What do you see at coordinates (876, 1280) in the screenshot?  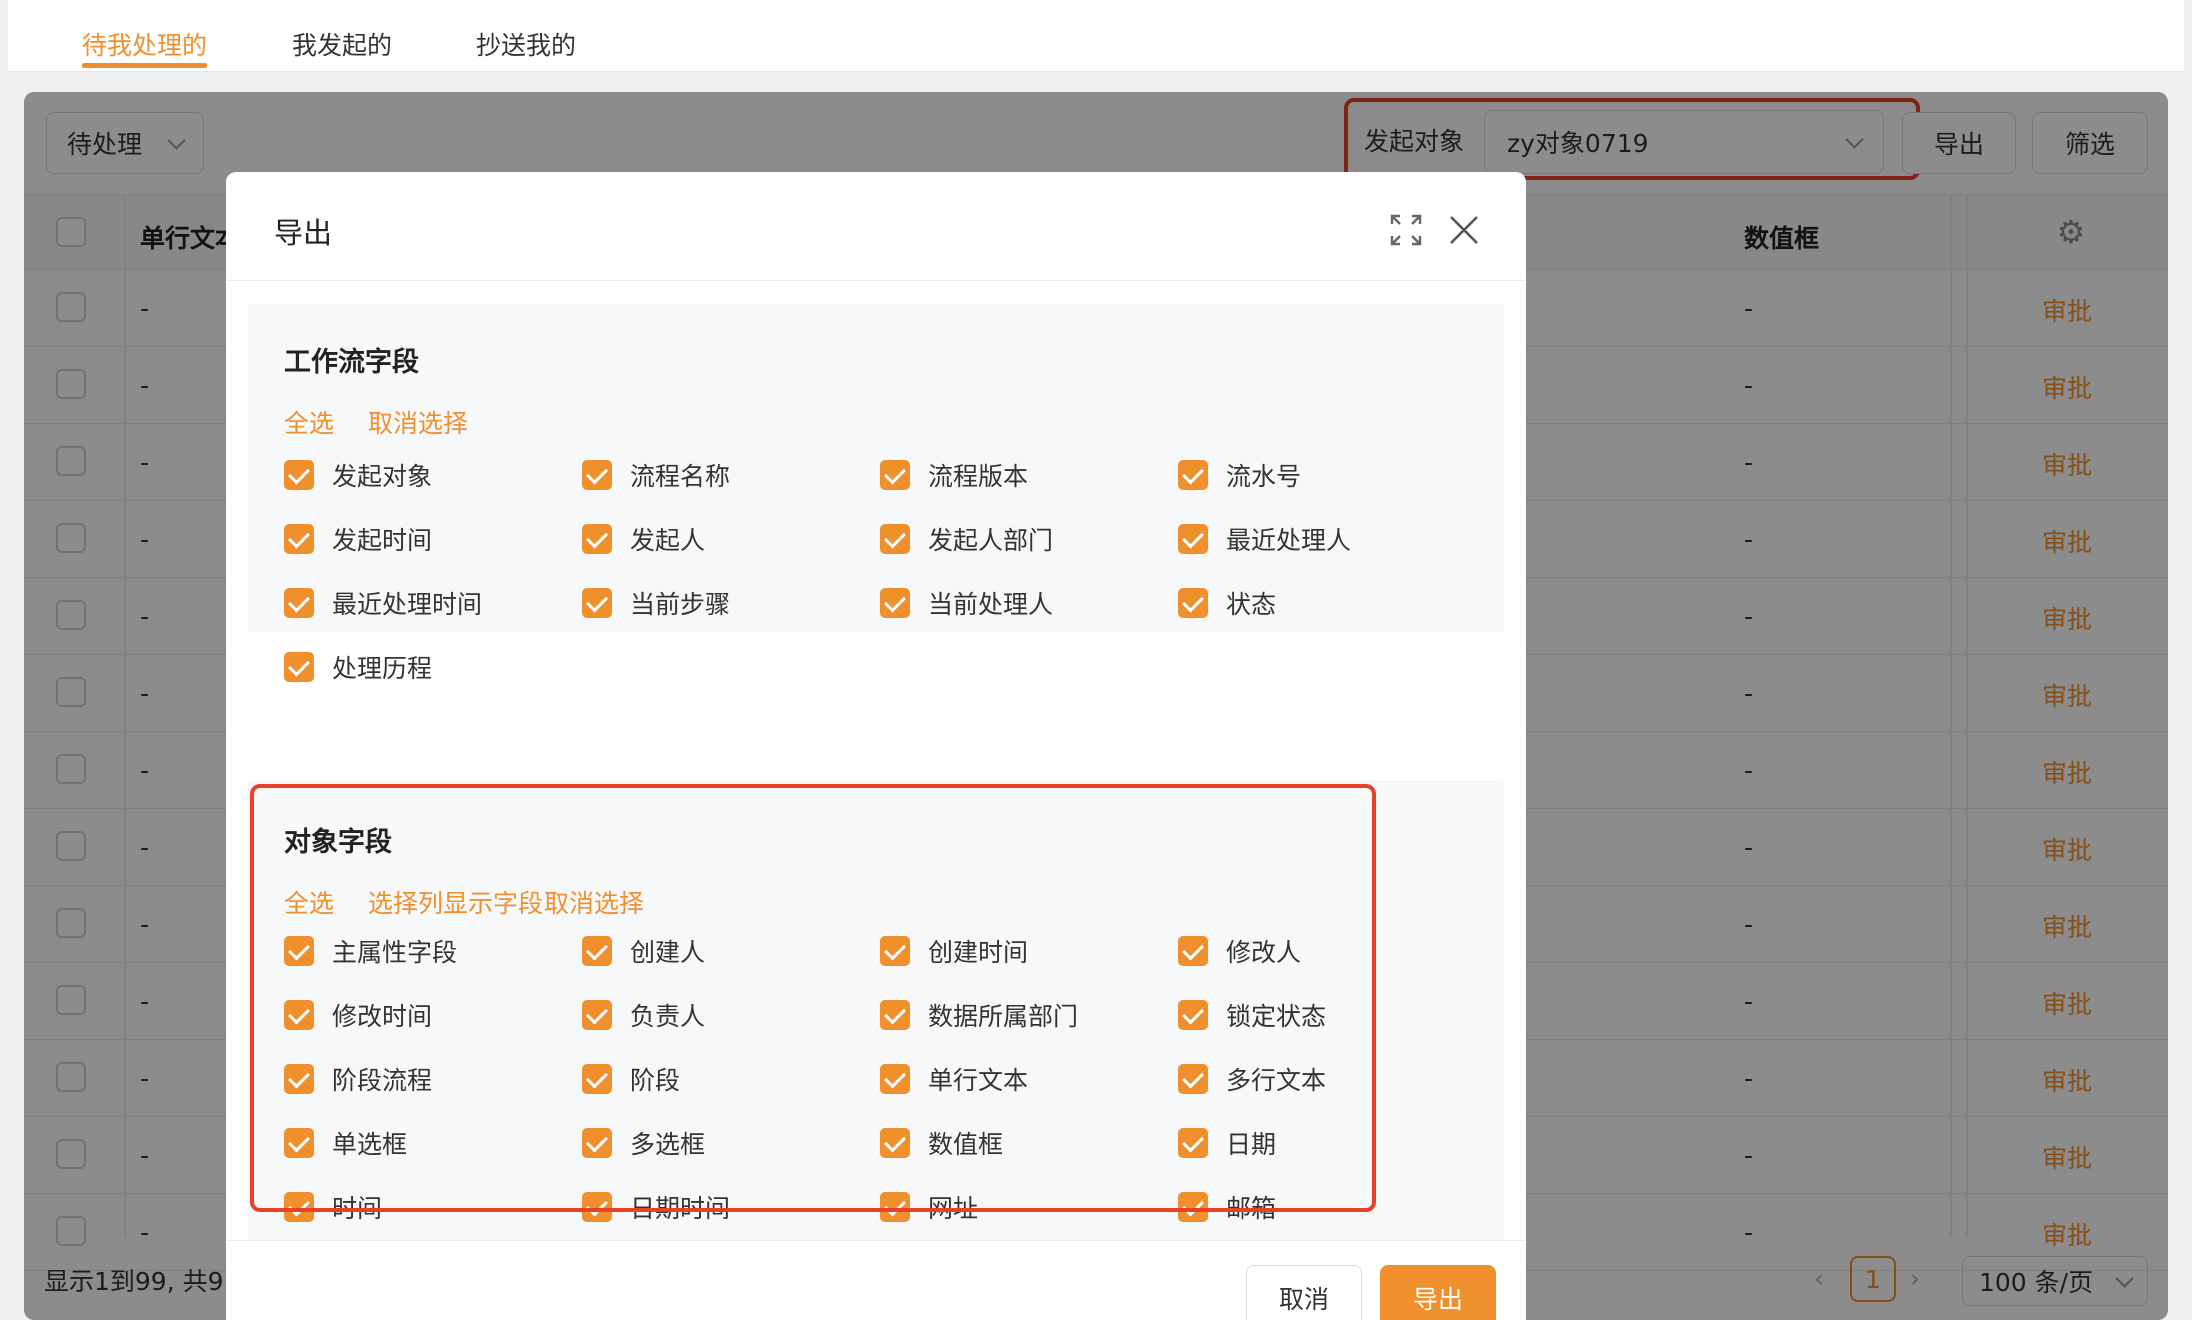 I see `dialog-footer: 取消 导出` at bounding box center [876, 1280].